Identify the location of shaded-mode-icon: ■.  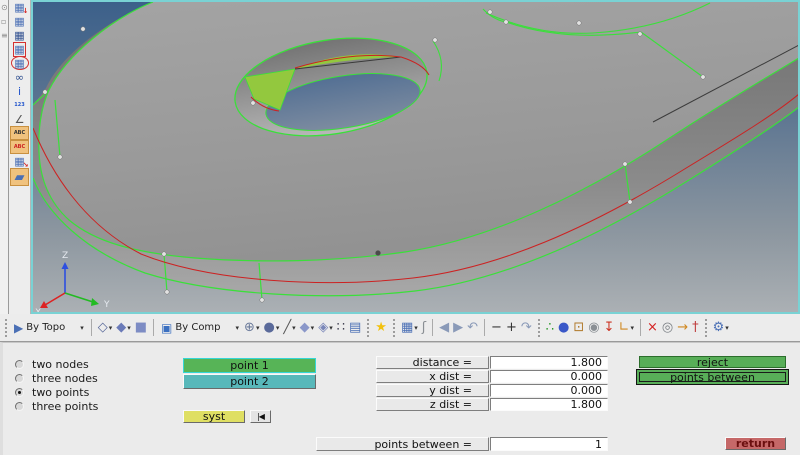
(141, 328).